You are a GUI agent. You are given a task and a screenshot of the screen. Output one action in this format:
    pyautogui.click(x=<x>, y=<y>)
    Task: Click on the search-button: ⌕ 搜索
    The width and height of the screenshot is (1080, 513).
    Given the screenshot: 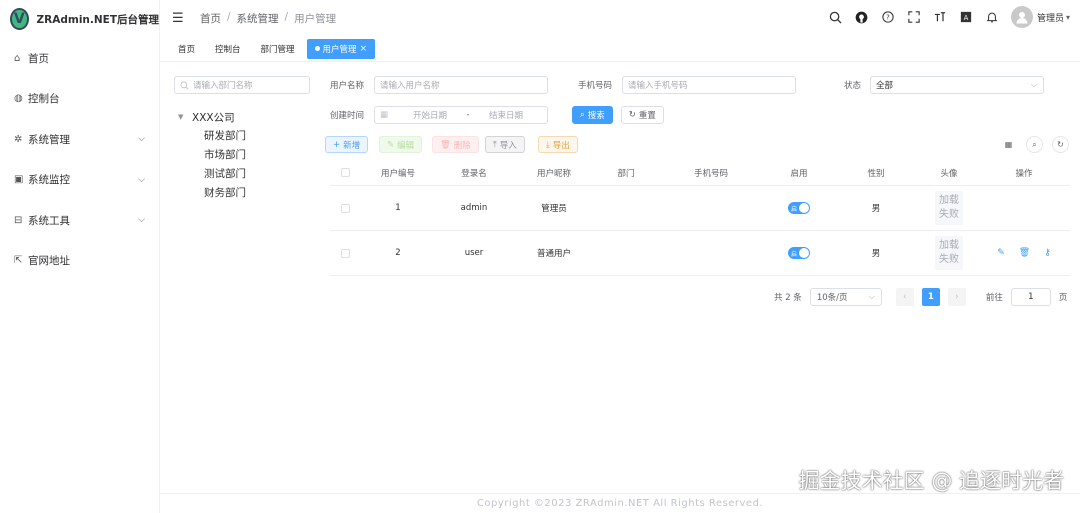 What is the action you would take?
    pyautogui.click(x=592, y=115)
    